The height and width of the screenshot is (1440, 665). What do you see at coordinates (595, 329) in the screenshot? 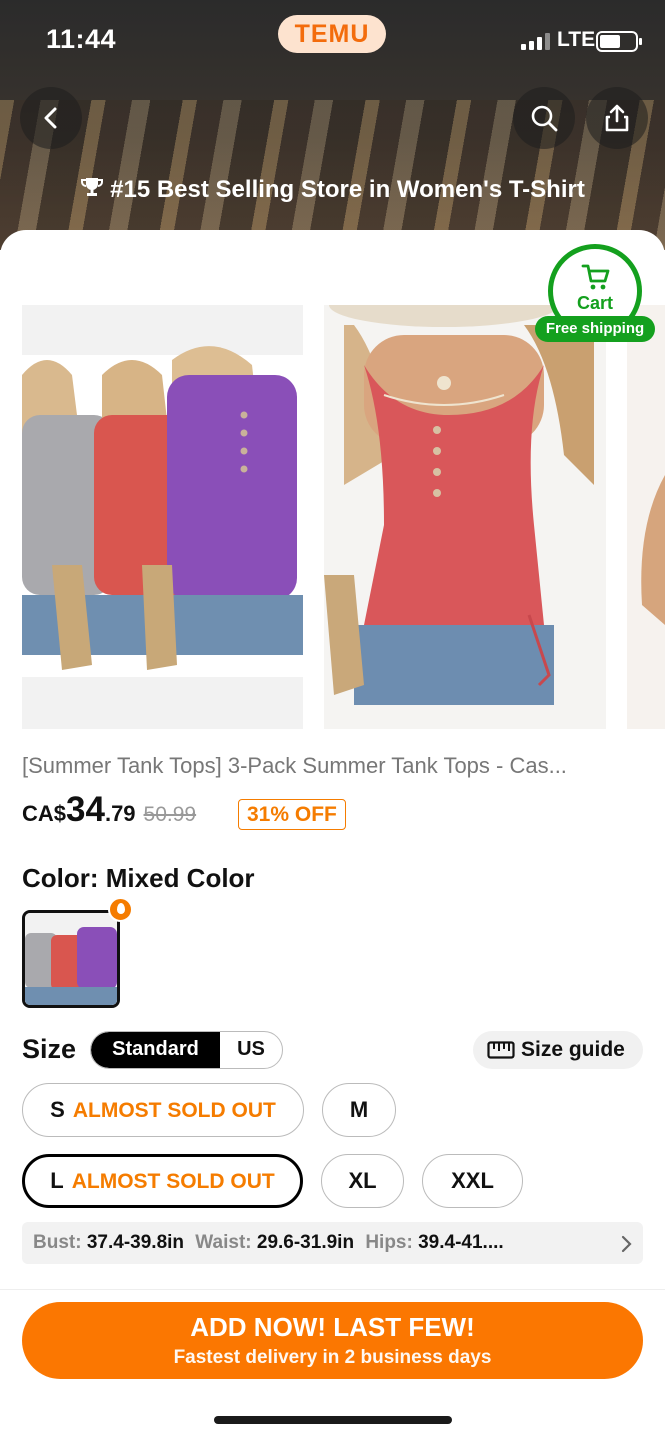
I see `free-shipping-badge: Free shipping` at bounding box center [595, 329].